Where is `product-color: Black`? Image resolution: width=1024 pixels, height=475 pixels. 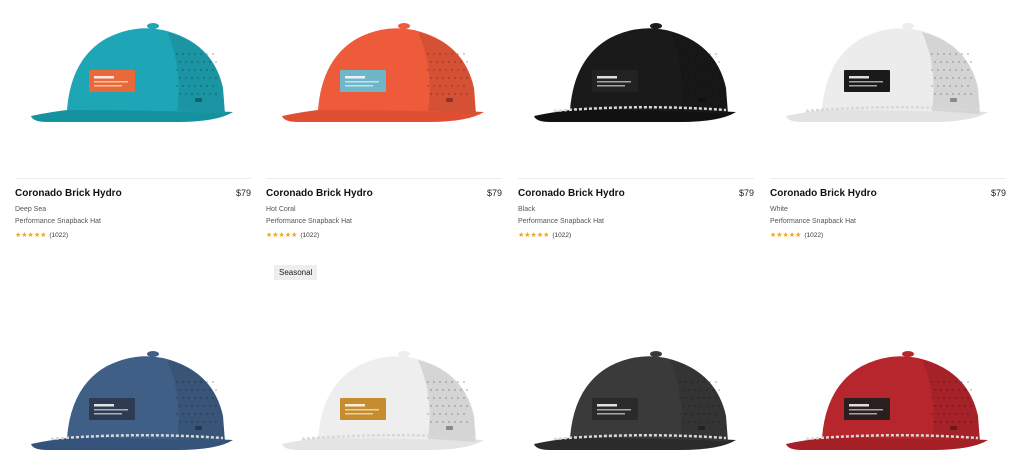
product-color: Black is located at coordinates (527, 209).